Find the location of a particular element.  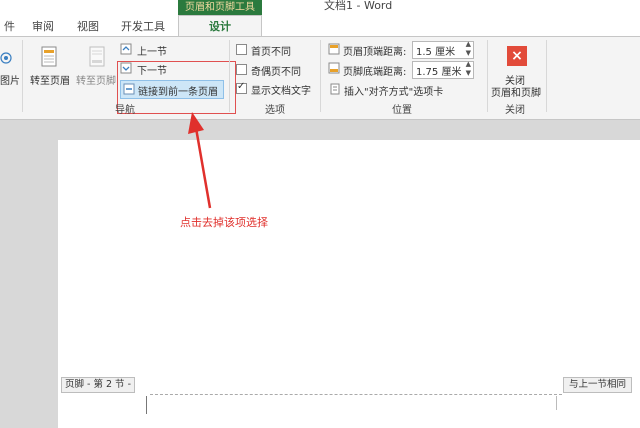

goto-header-button: 转至页眉 is located at coordinates (50, 79).